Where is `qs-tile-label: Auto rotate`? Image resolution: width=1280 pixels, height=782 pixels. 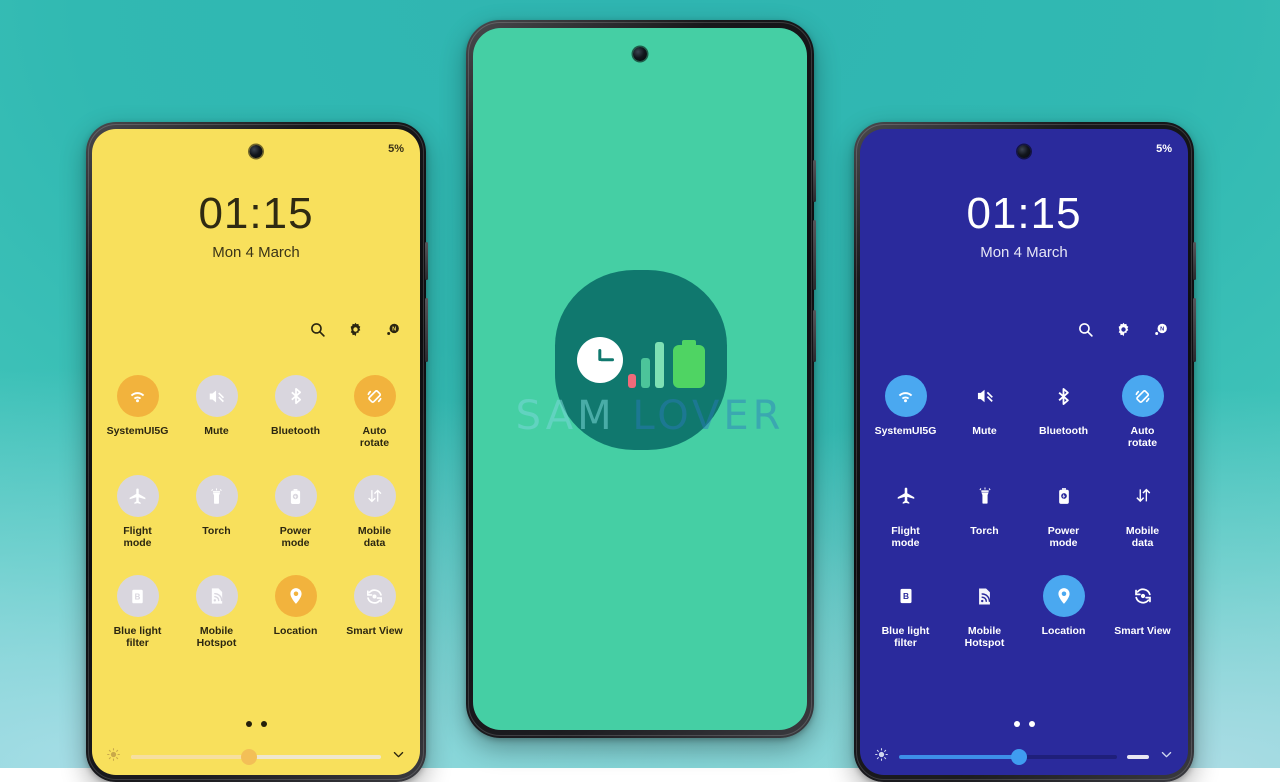 qs-tile-label: Auto rotate is located at coordinates (374, 437).